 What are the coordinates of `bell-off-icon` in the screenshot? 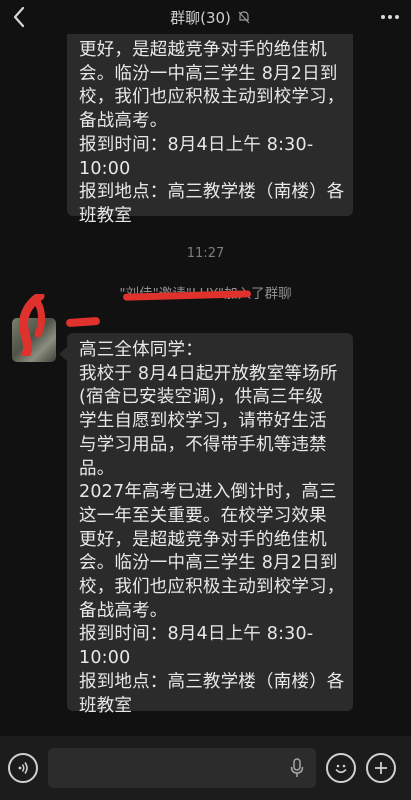 It's located at (244, 17).